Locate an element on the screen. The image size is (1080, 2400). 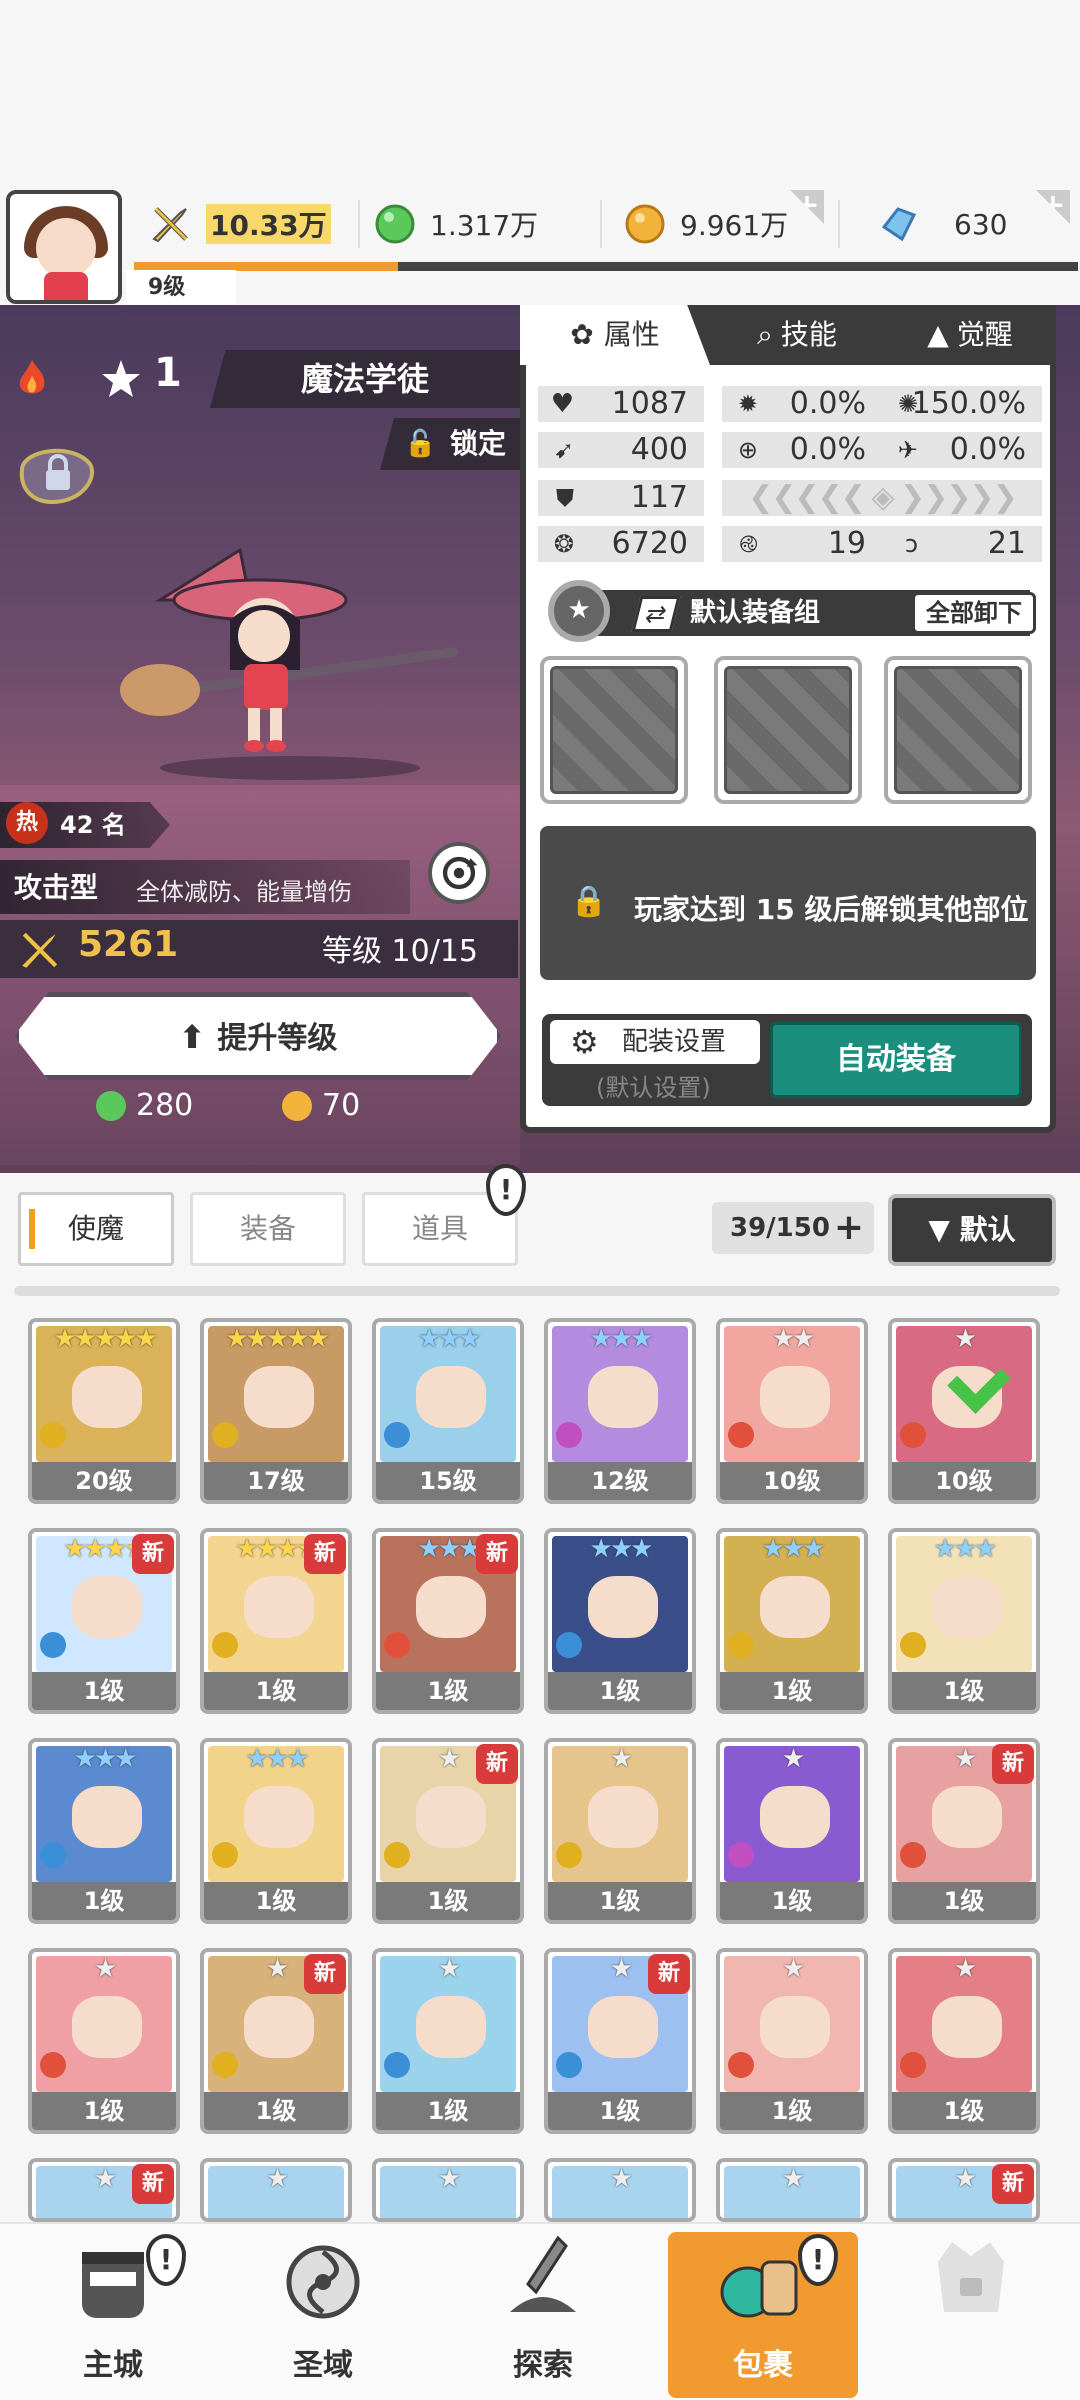
tab-skills-label: 技能 is located at coordinates (808, 334).